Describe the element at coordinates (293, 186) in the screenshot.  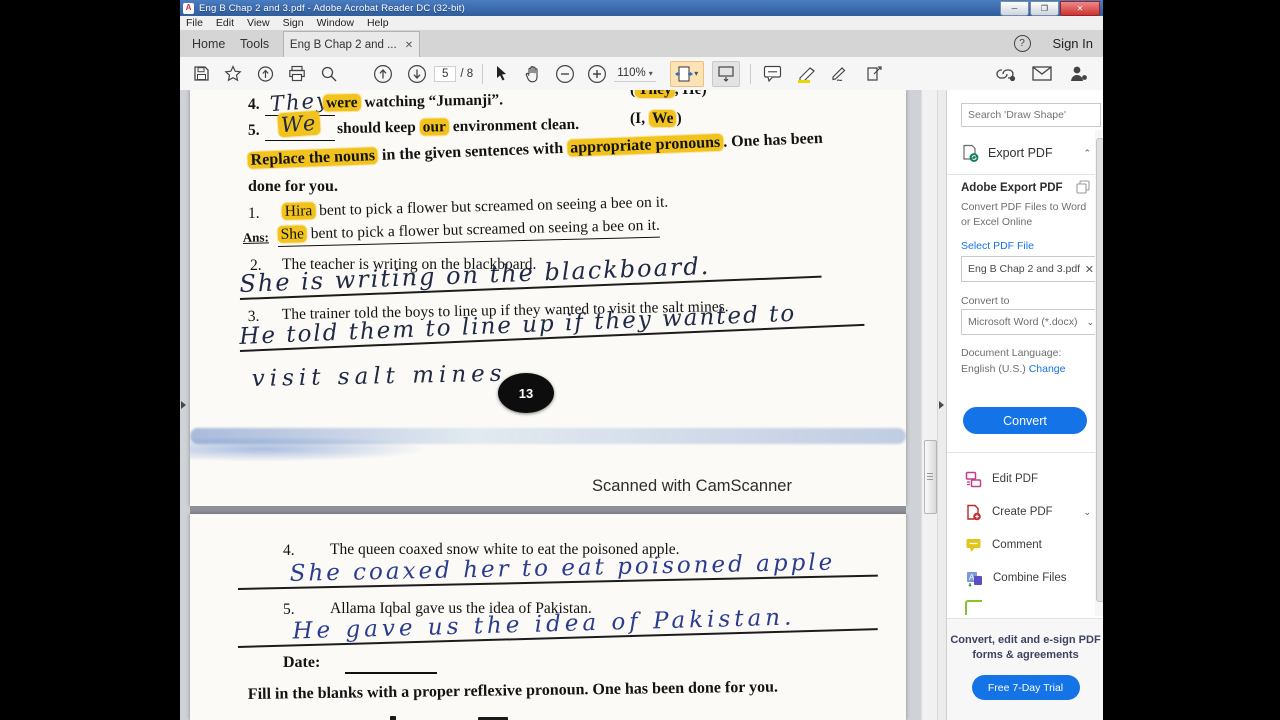
I see `instruction-line2: done for you.` at that location.